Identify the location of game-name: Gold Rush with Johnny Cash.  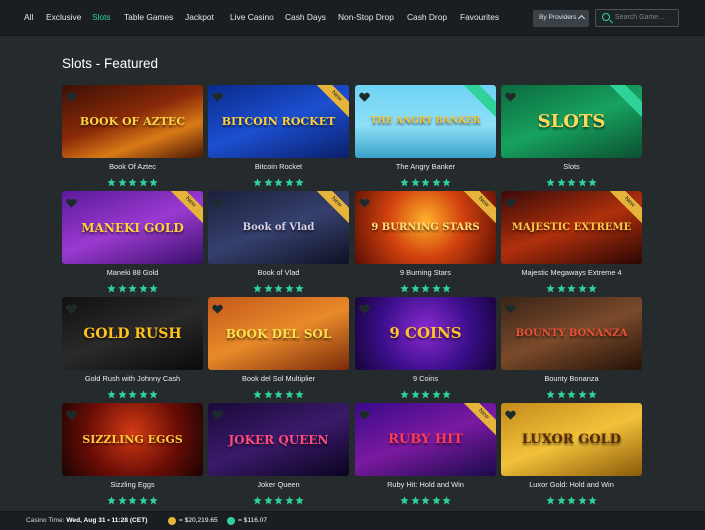
(132, 378).